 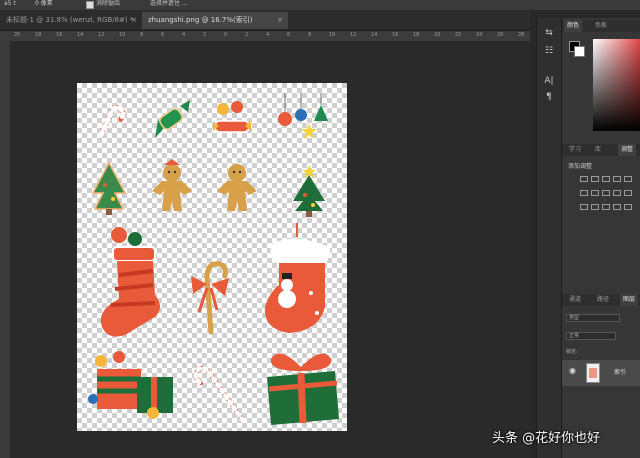 I want to click on tab-adjustments: 调整, so click(x=627, y=150).